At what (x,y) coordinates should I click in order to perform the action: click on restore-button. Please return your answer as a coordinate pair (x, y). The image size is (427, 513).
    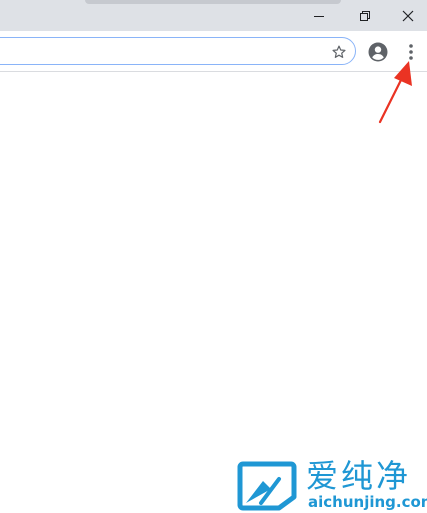
    Looking at the image, I should click on (365, 15).